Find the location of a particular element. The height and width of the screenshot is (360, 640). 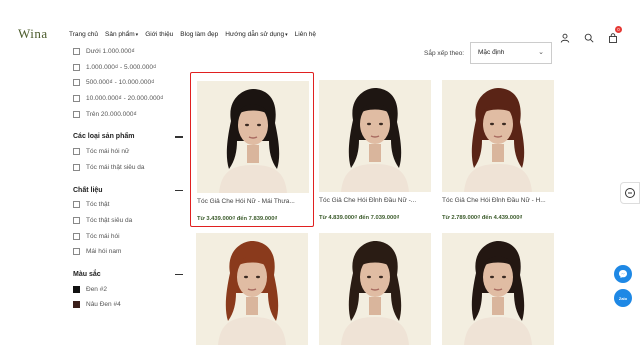

filter-label: Tóc thật is located at coordinates (98, 205).